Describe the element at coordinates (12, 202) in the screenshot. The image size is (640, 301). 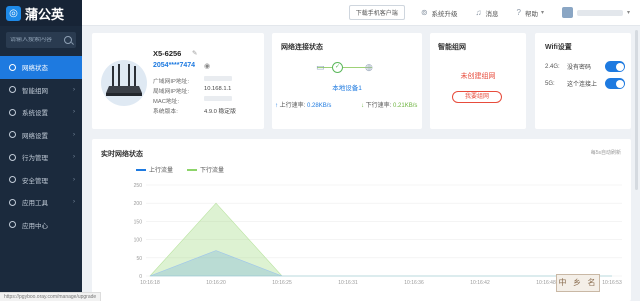
I see `tools-icon` at that location.